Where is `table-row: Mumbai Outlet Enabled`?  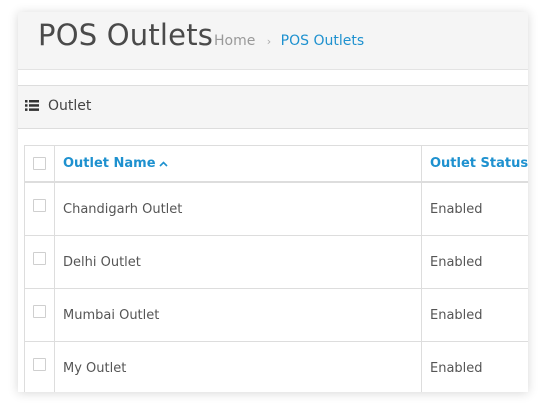
table-row: Mumbai Outlet Enabled is located at coordinates (276, 315).